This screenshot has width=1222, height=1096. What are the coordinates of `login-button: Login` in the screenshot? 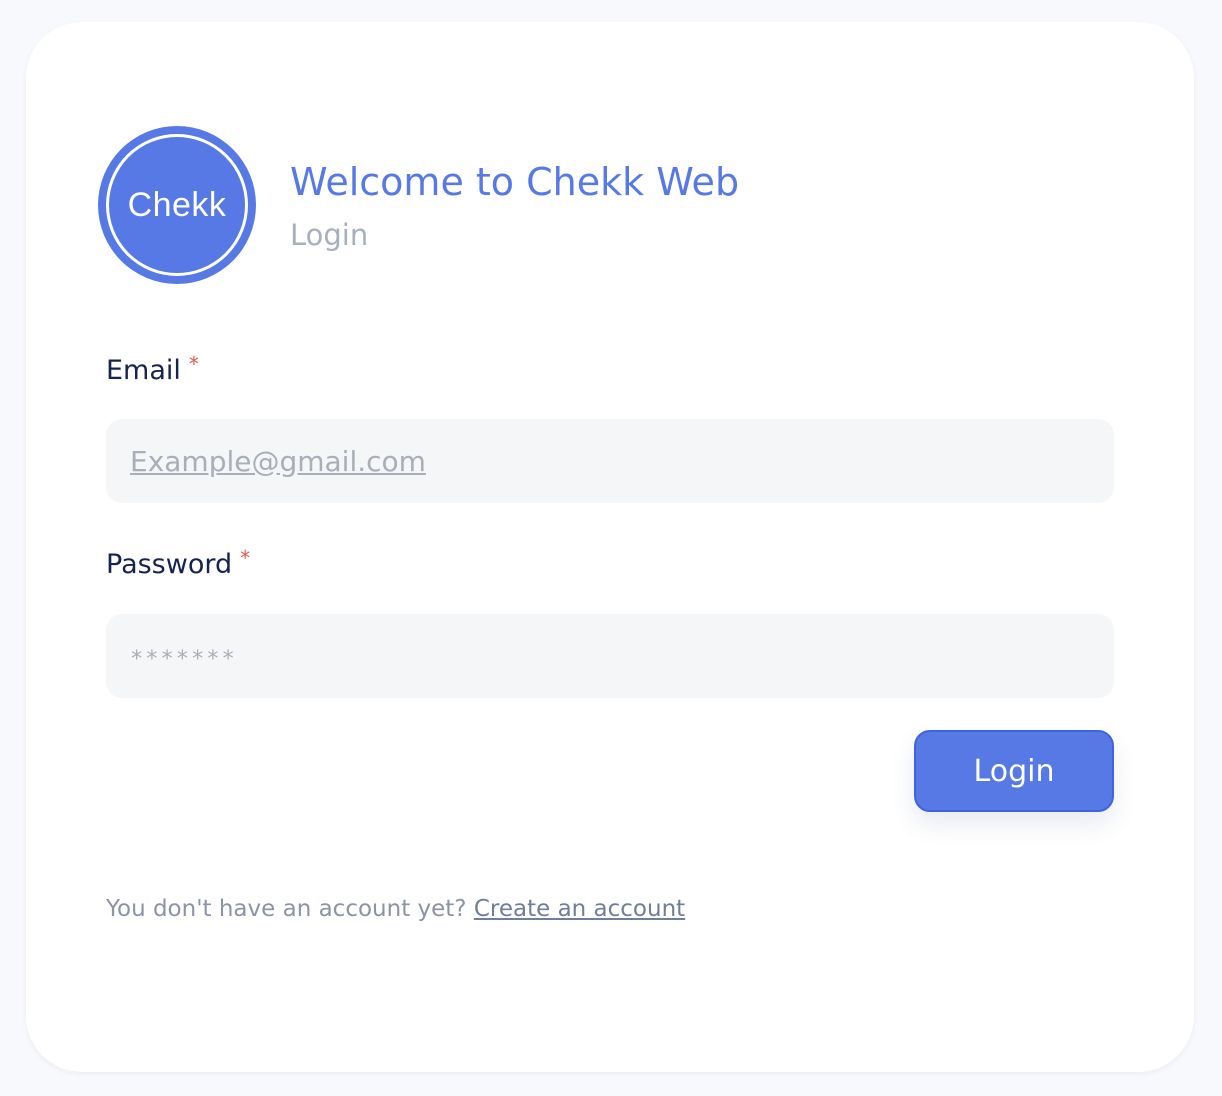 It's located at (1014, 771).